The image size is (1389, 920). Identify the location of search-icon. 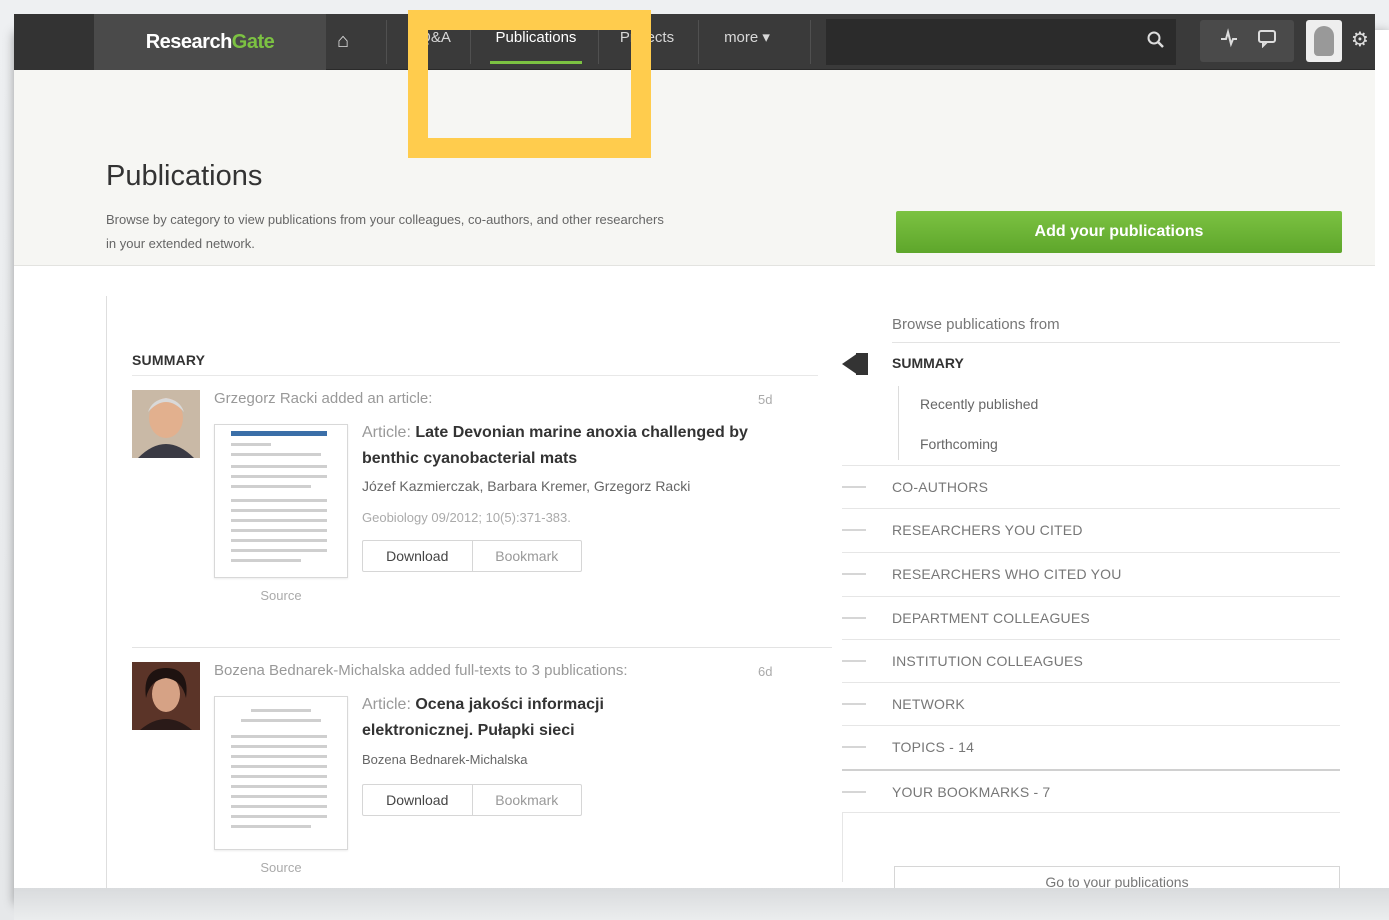
(1156, 40).